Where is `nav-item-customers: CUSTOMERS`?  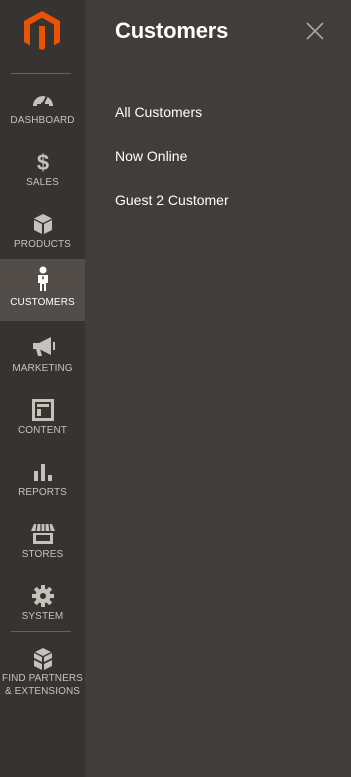 nav-item-customers: CUSTOMERS is located at coordinates (42, 290).